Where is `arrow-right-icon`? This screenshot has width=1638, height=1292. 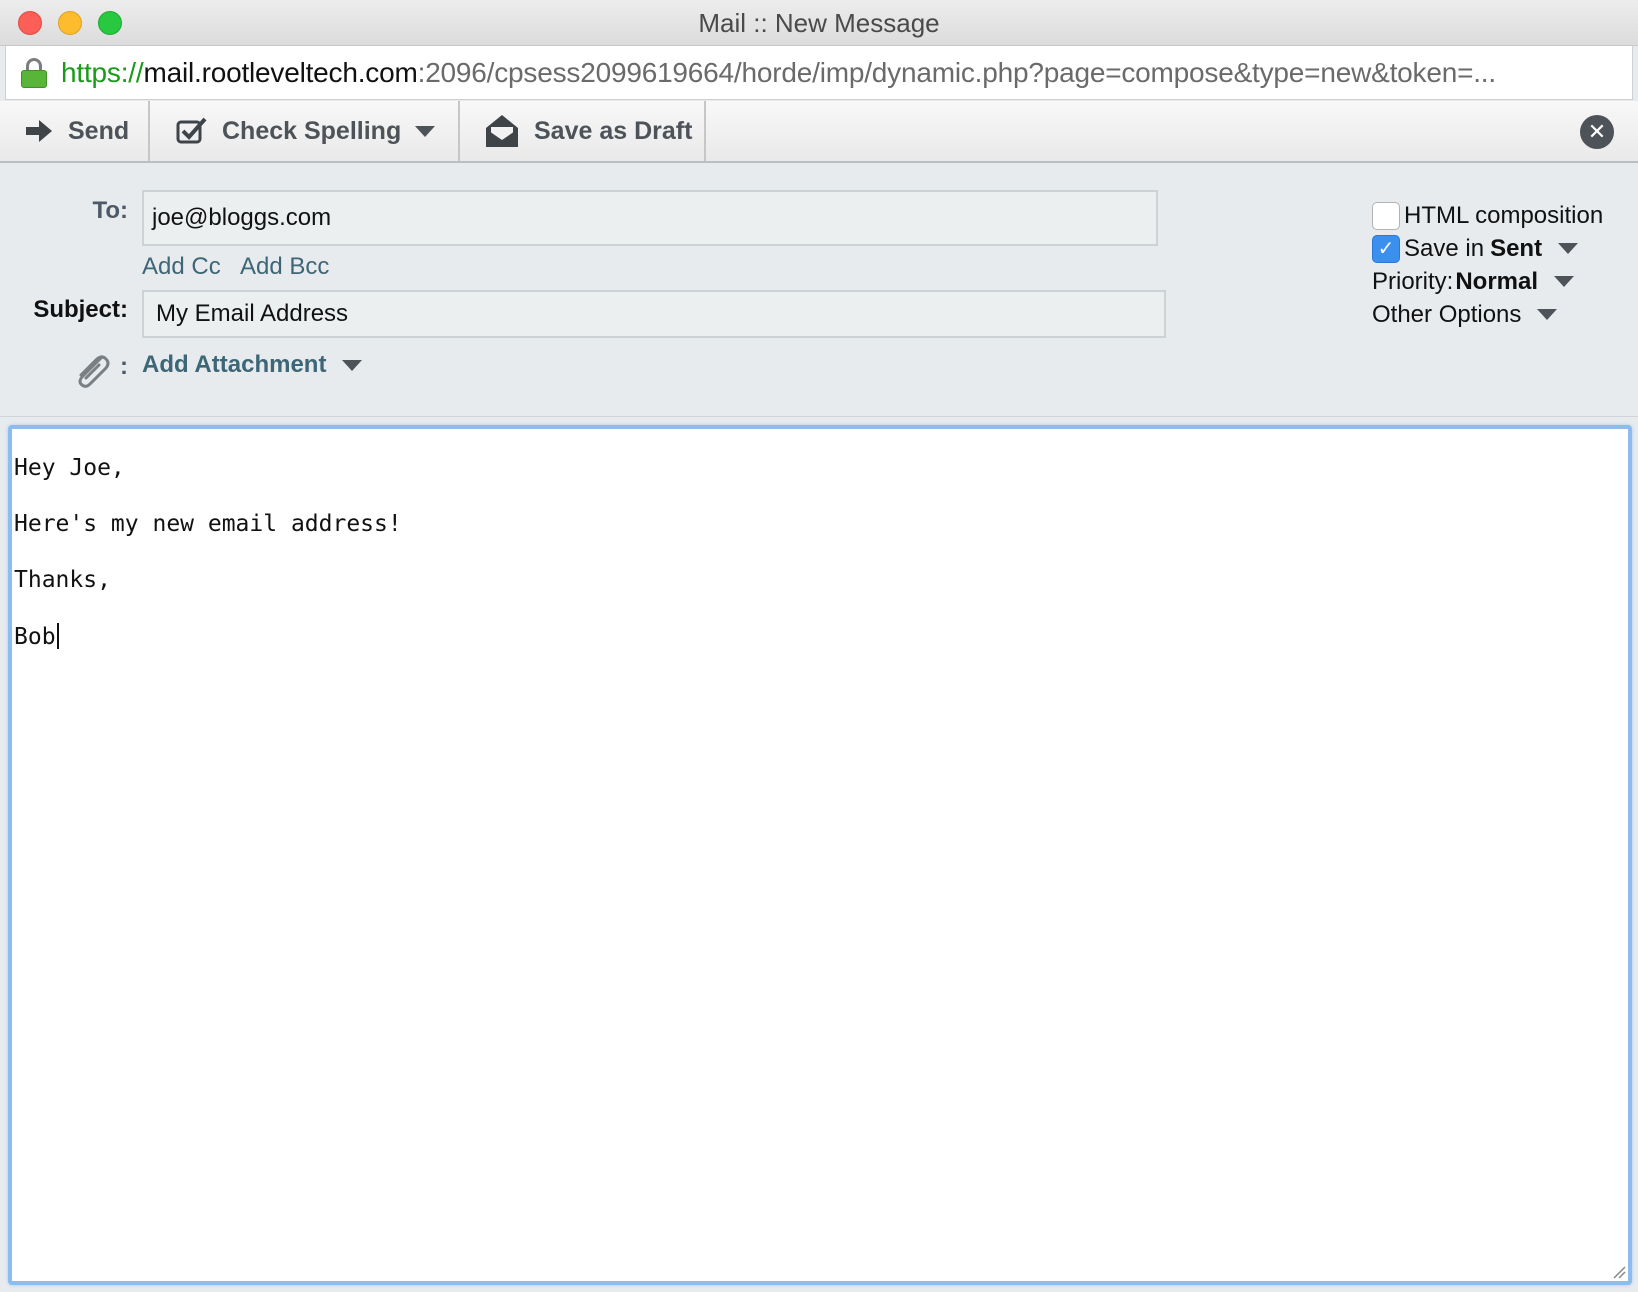 arrow-right-icon is located at coordinates (39, 131).